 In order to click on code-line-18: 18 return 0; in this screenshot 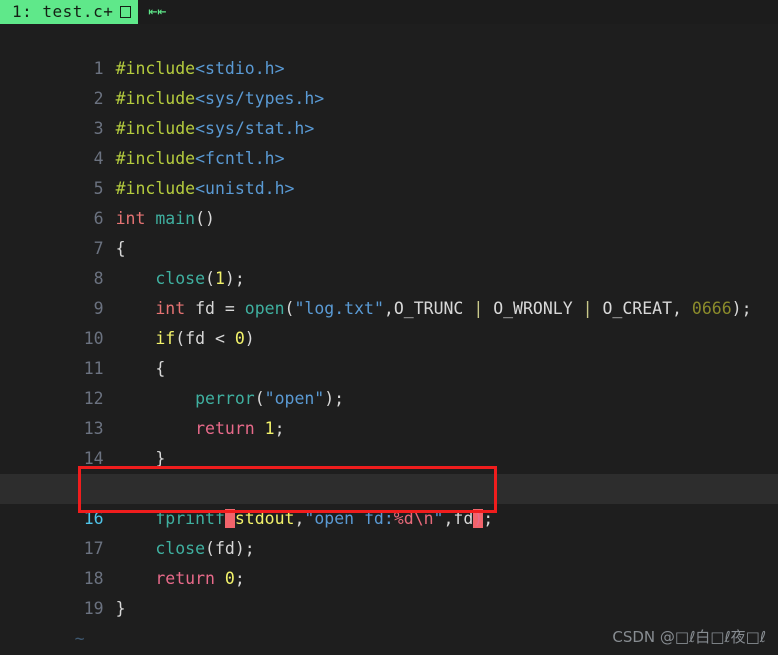, I will do `click(389, 561)`.